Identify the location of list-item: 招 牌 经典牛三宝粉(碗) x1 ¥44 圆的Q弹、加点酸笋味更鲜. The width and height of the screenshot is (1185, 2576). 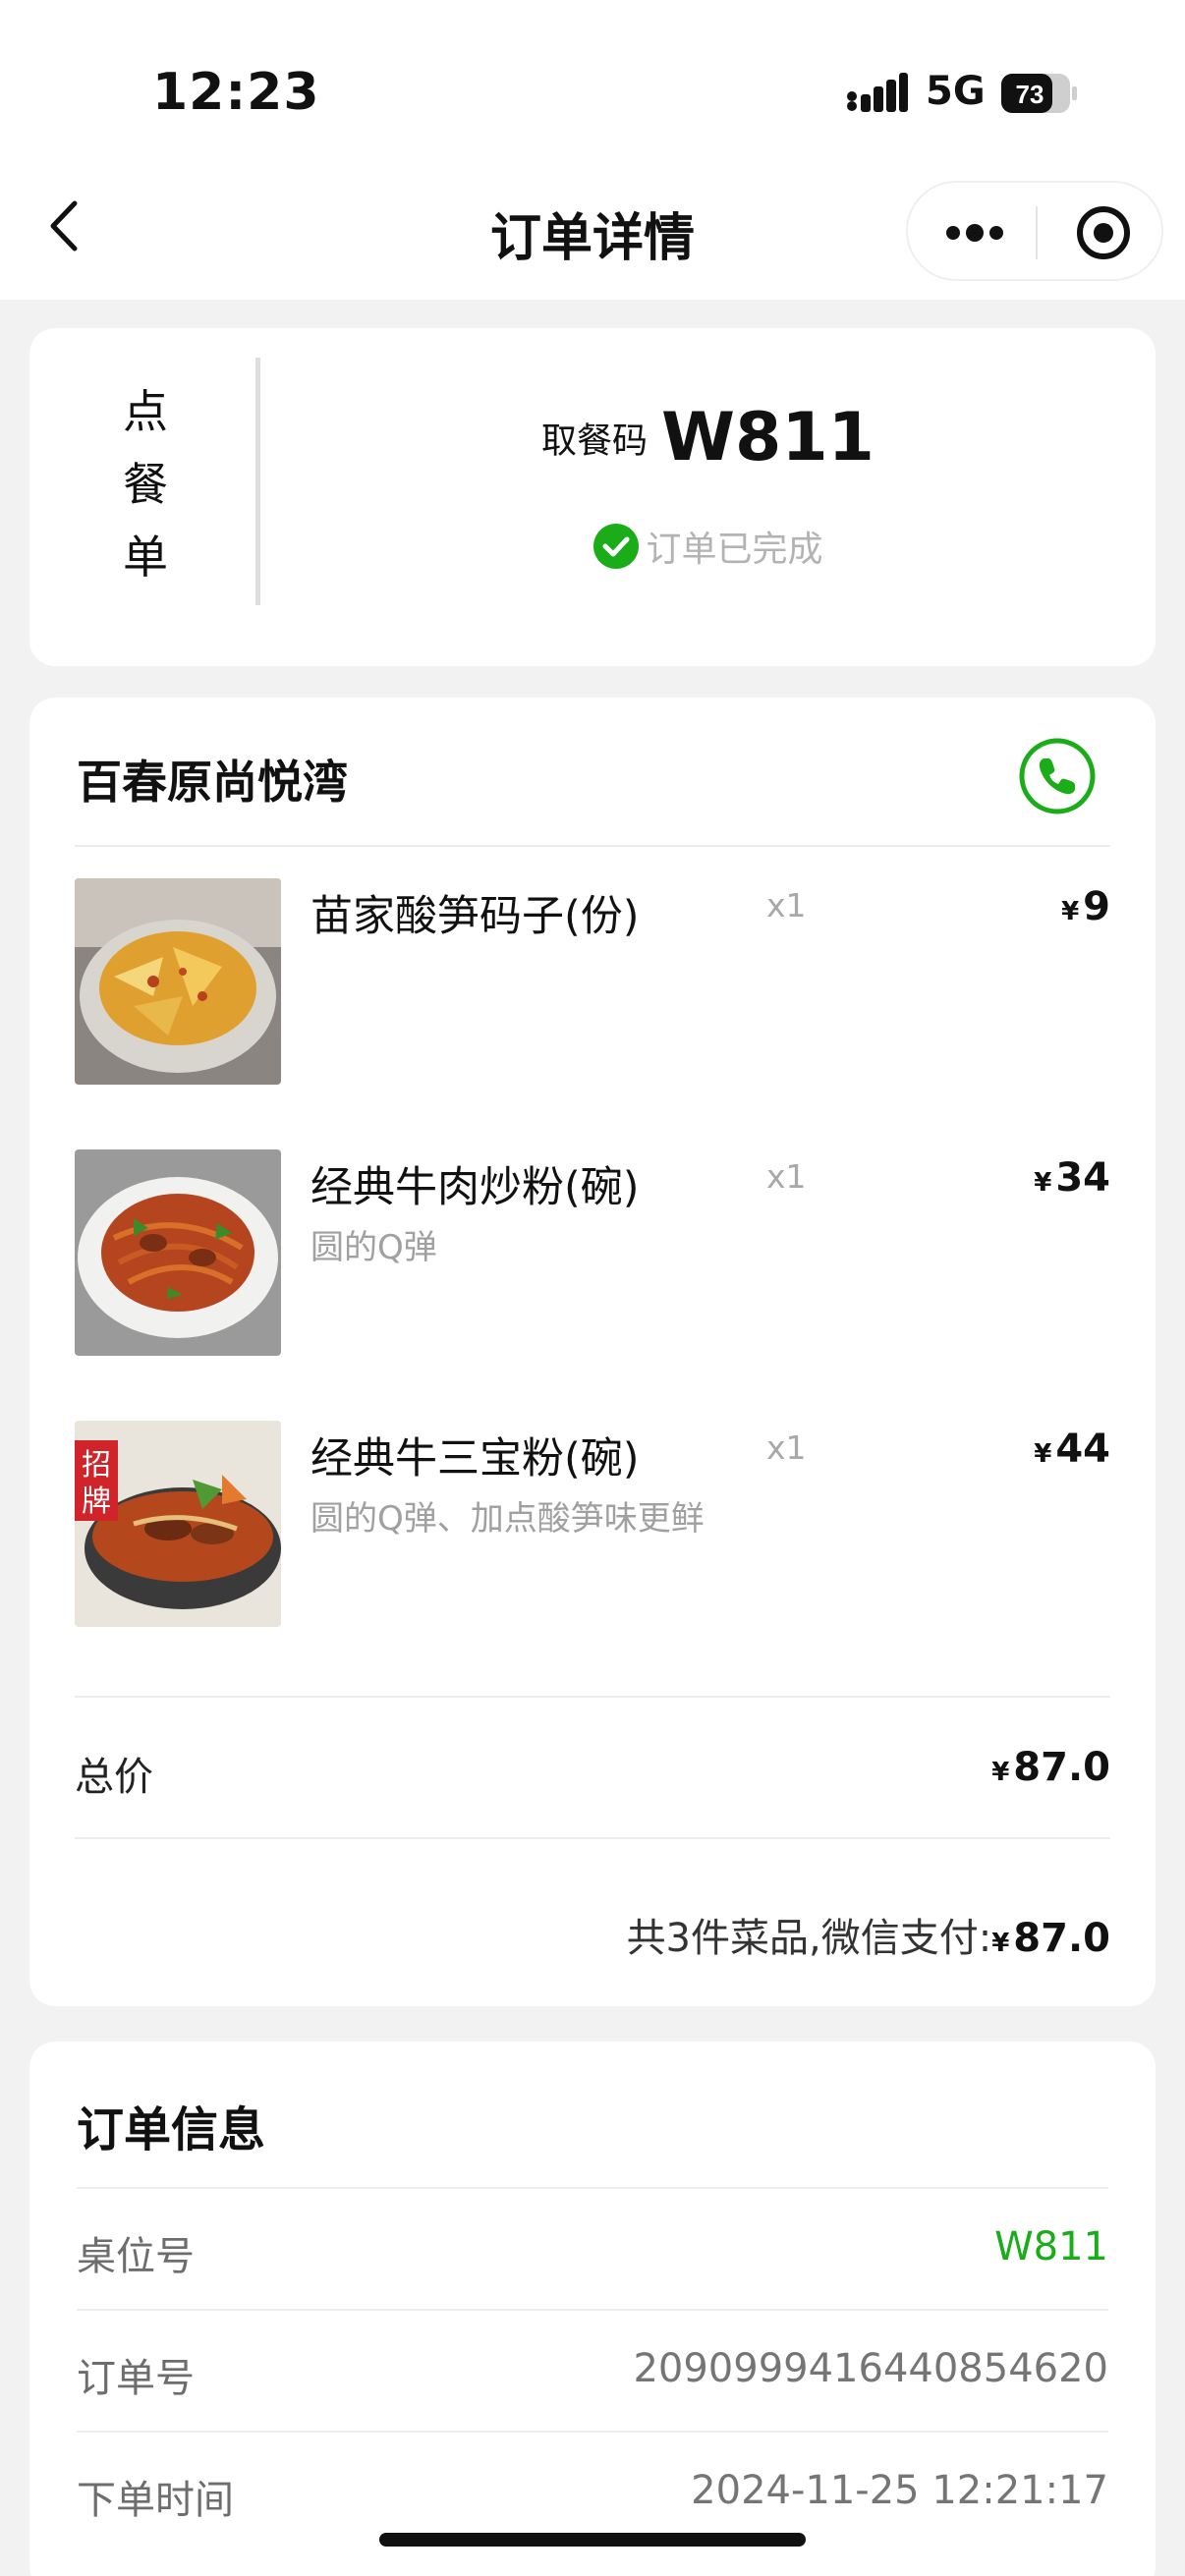
(592, 1524).